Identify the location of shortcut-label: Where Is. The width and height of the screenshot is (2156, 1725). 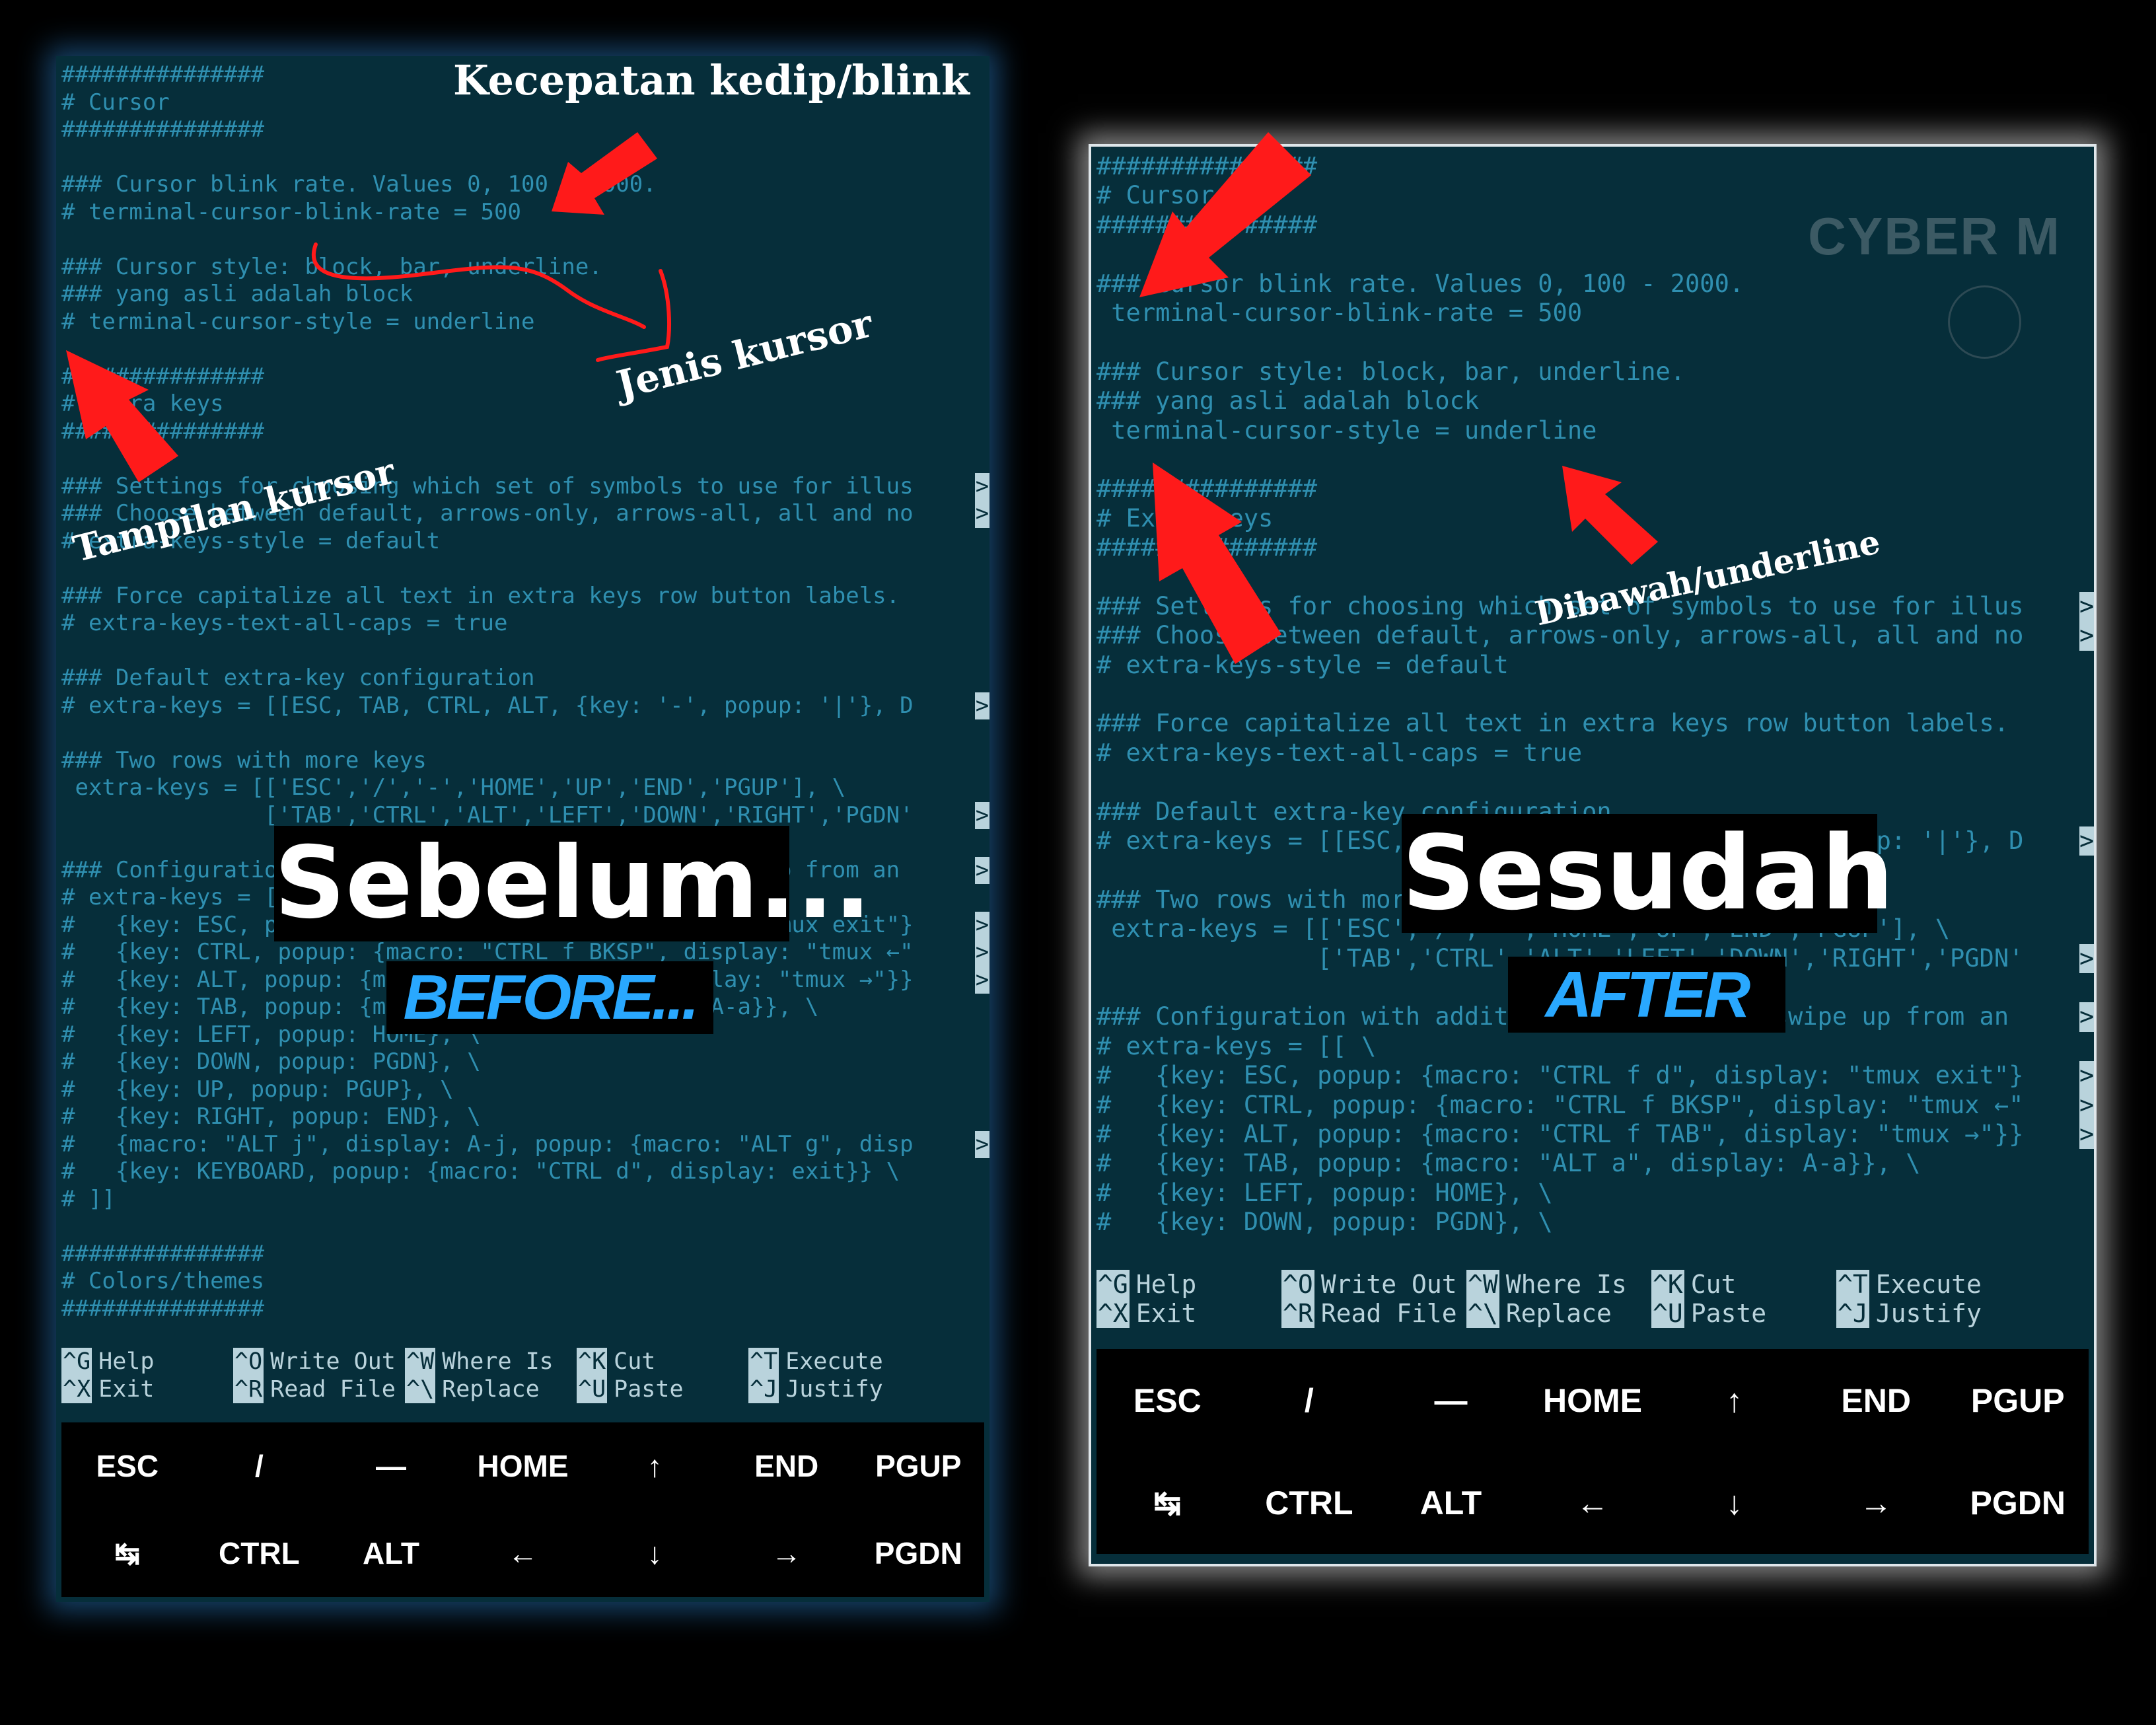
(498, 1361).